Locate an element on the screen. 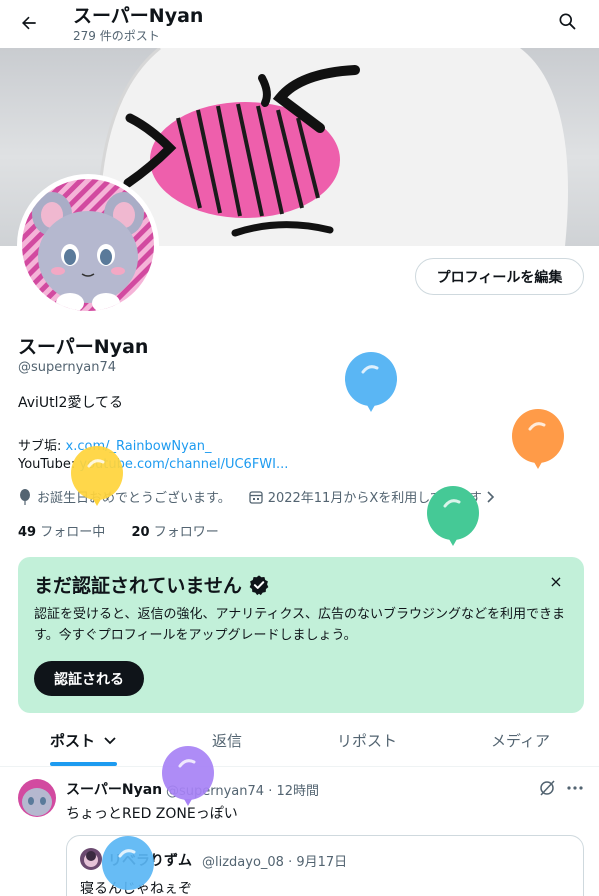  profile-avatar is located at coordinates (88, 245).